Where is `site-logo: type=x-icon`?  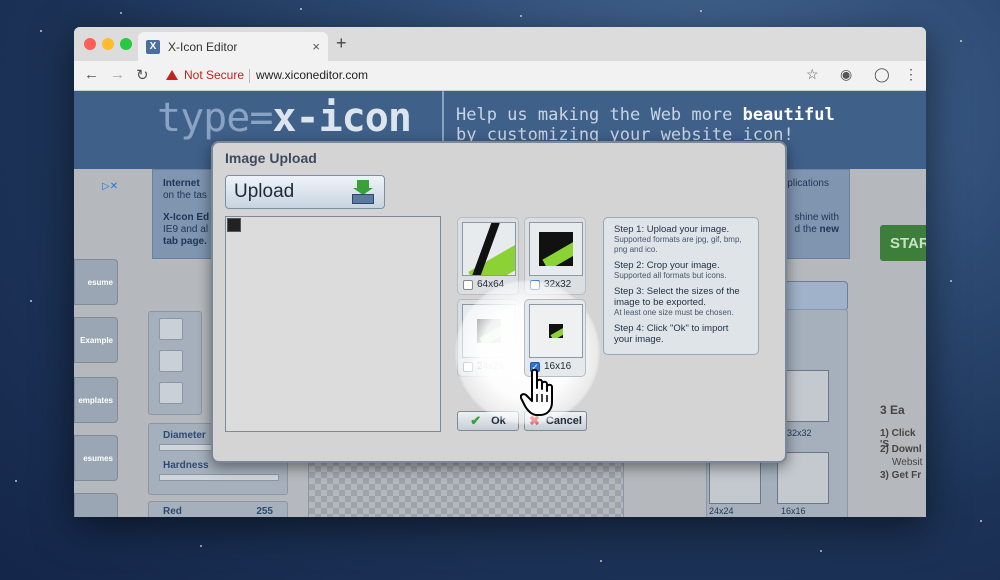
site-logo: type=x-icon is located at coordinates (284, 118).